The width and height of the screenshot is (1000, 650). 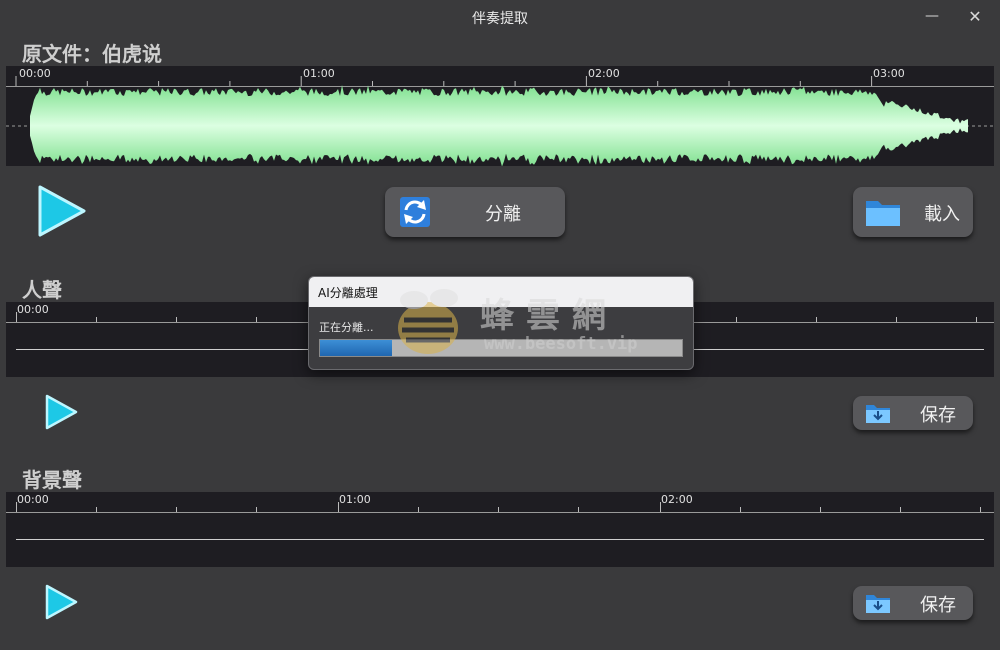 I want to click on load-button-label: 載入, so click(x=942, y=214).